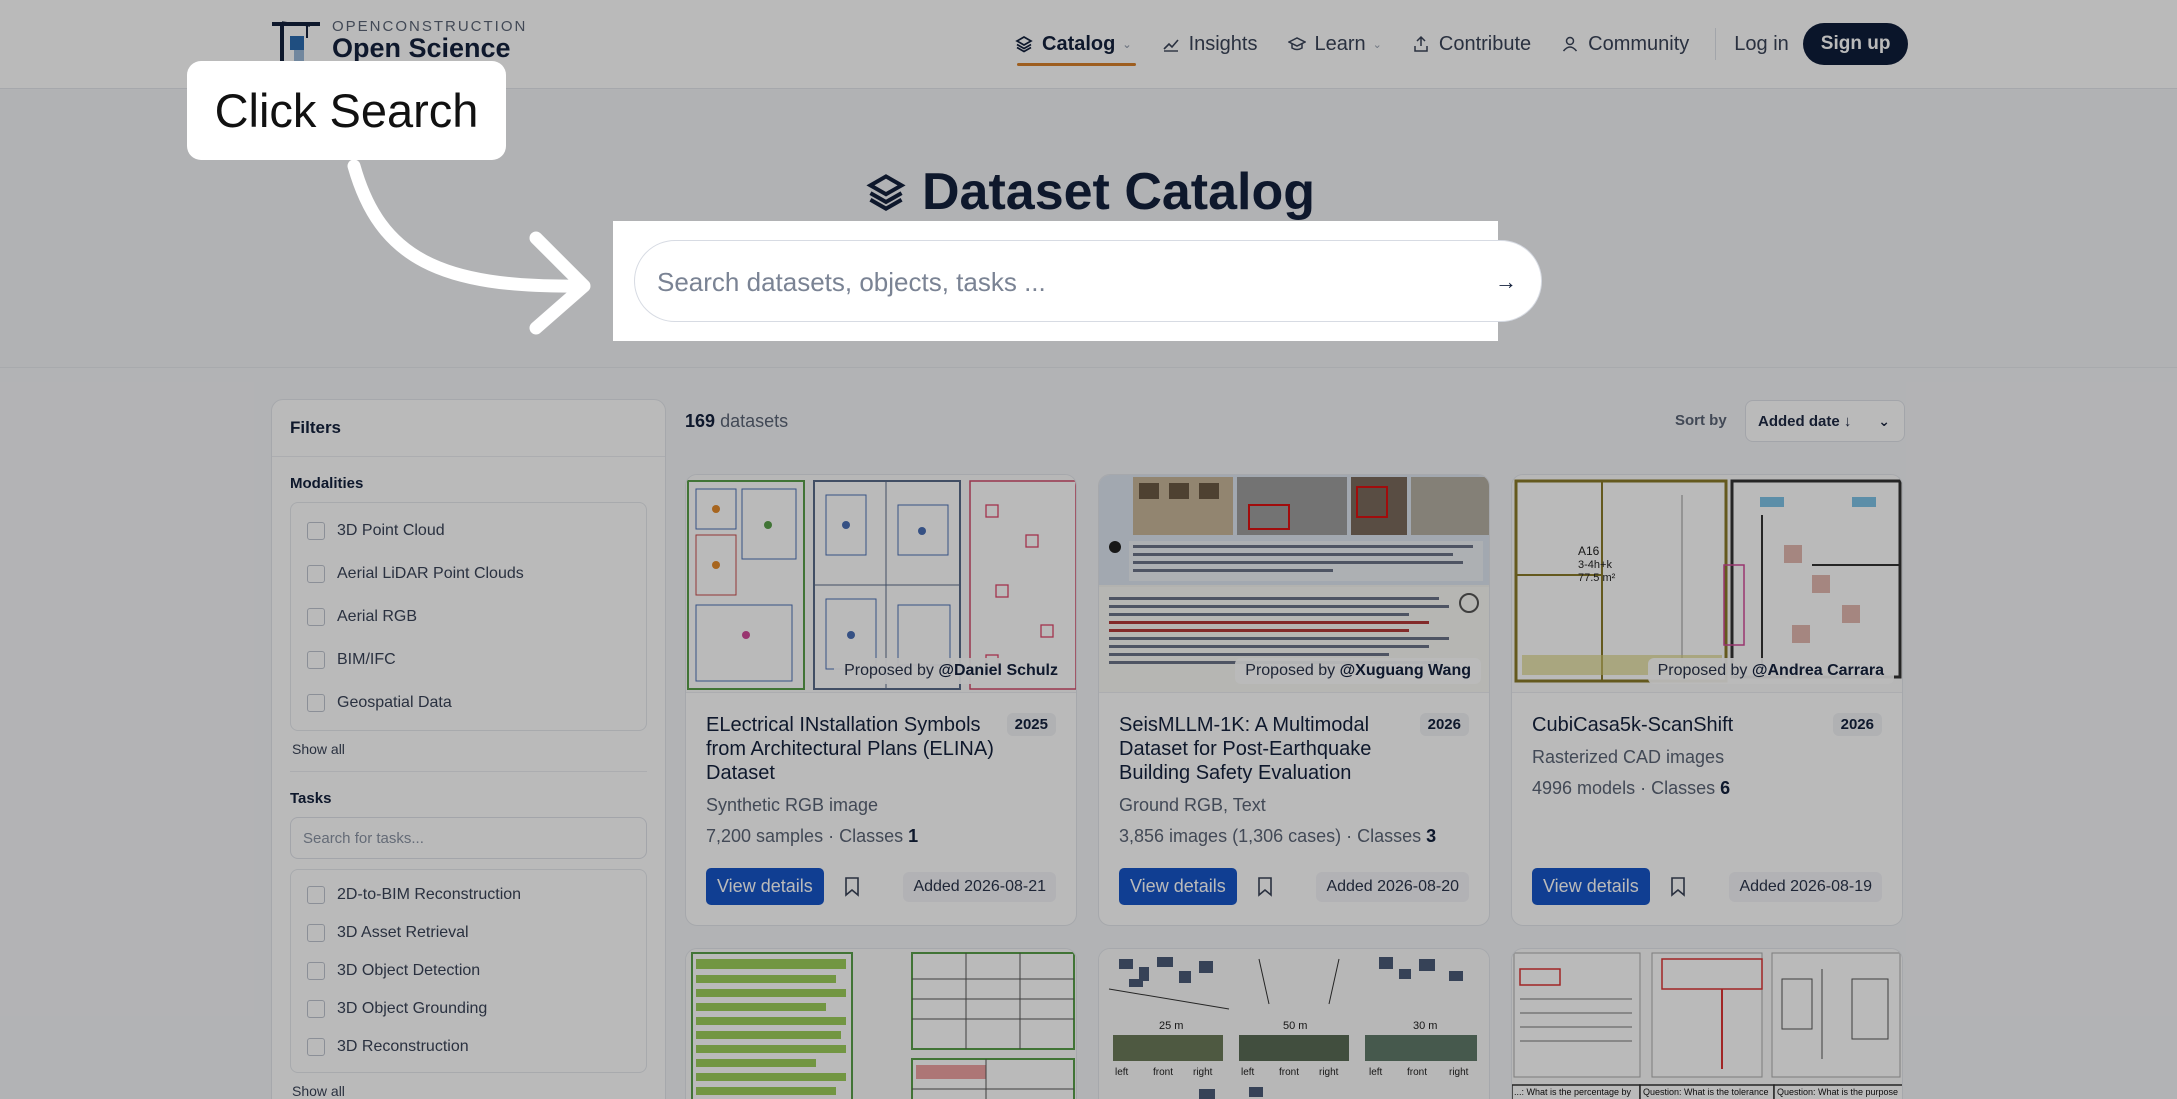 The height and width of the screenshot is (1099, 2177). Describe the element at coordinates (1405, 670) in the screenshot. I see `proposer-name: @Xuguang Wang` at that location.